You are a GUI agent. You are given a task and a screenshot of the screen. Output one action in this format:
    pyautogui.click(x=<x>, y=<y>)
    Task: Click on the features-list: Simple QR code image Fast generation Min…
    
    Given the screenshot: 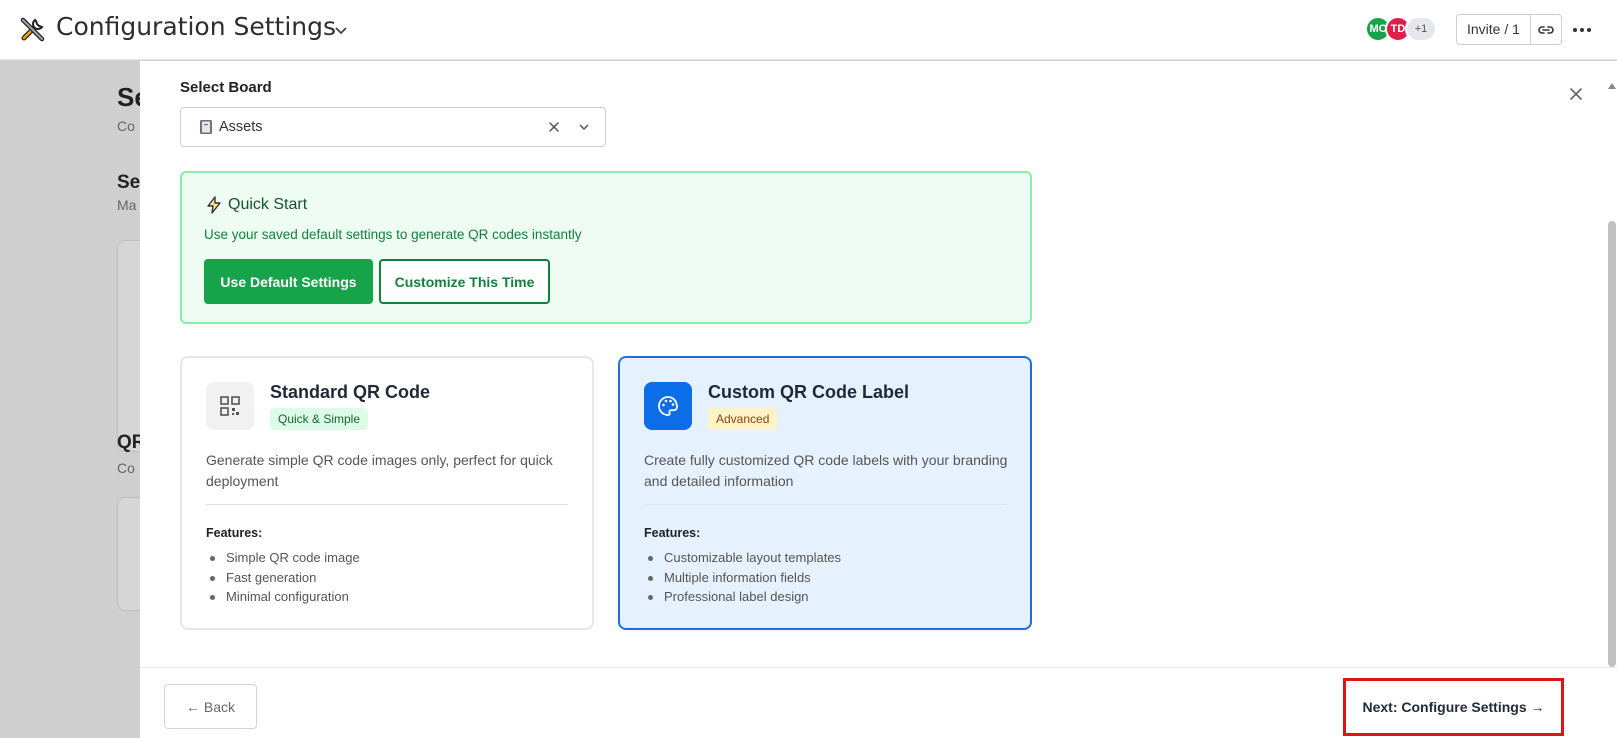 What is the action you would take?
    pyautogui.click(x=285, y=579)
    